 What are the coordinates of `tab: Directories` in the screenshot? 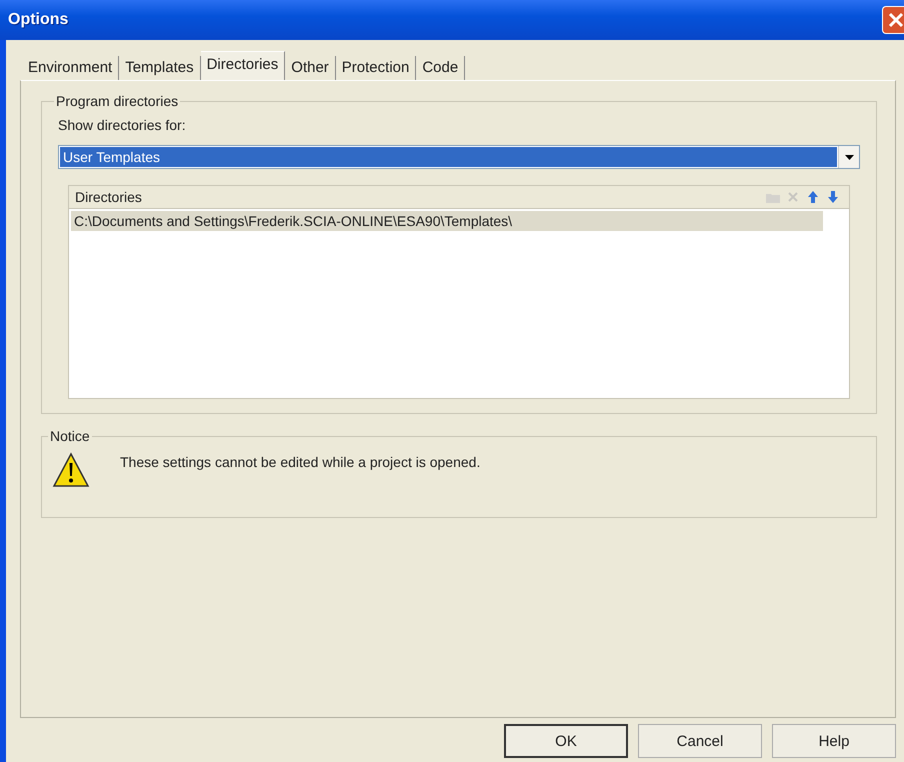 It's located at (243, 65).